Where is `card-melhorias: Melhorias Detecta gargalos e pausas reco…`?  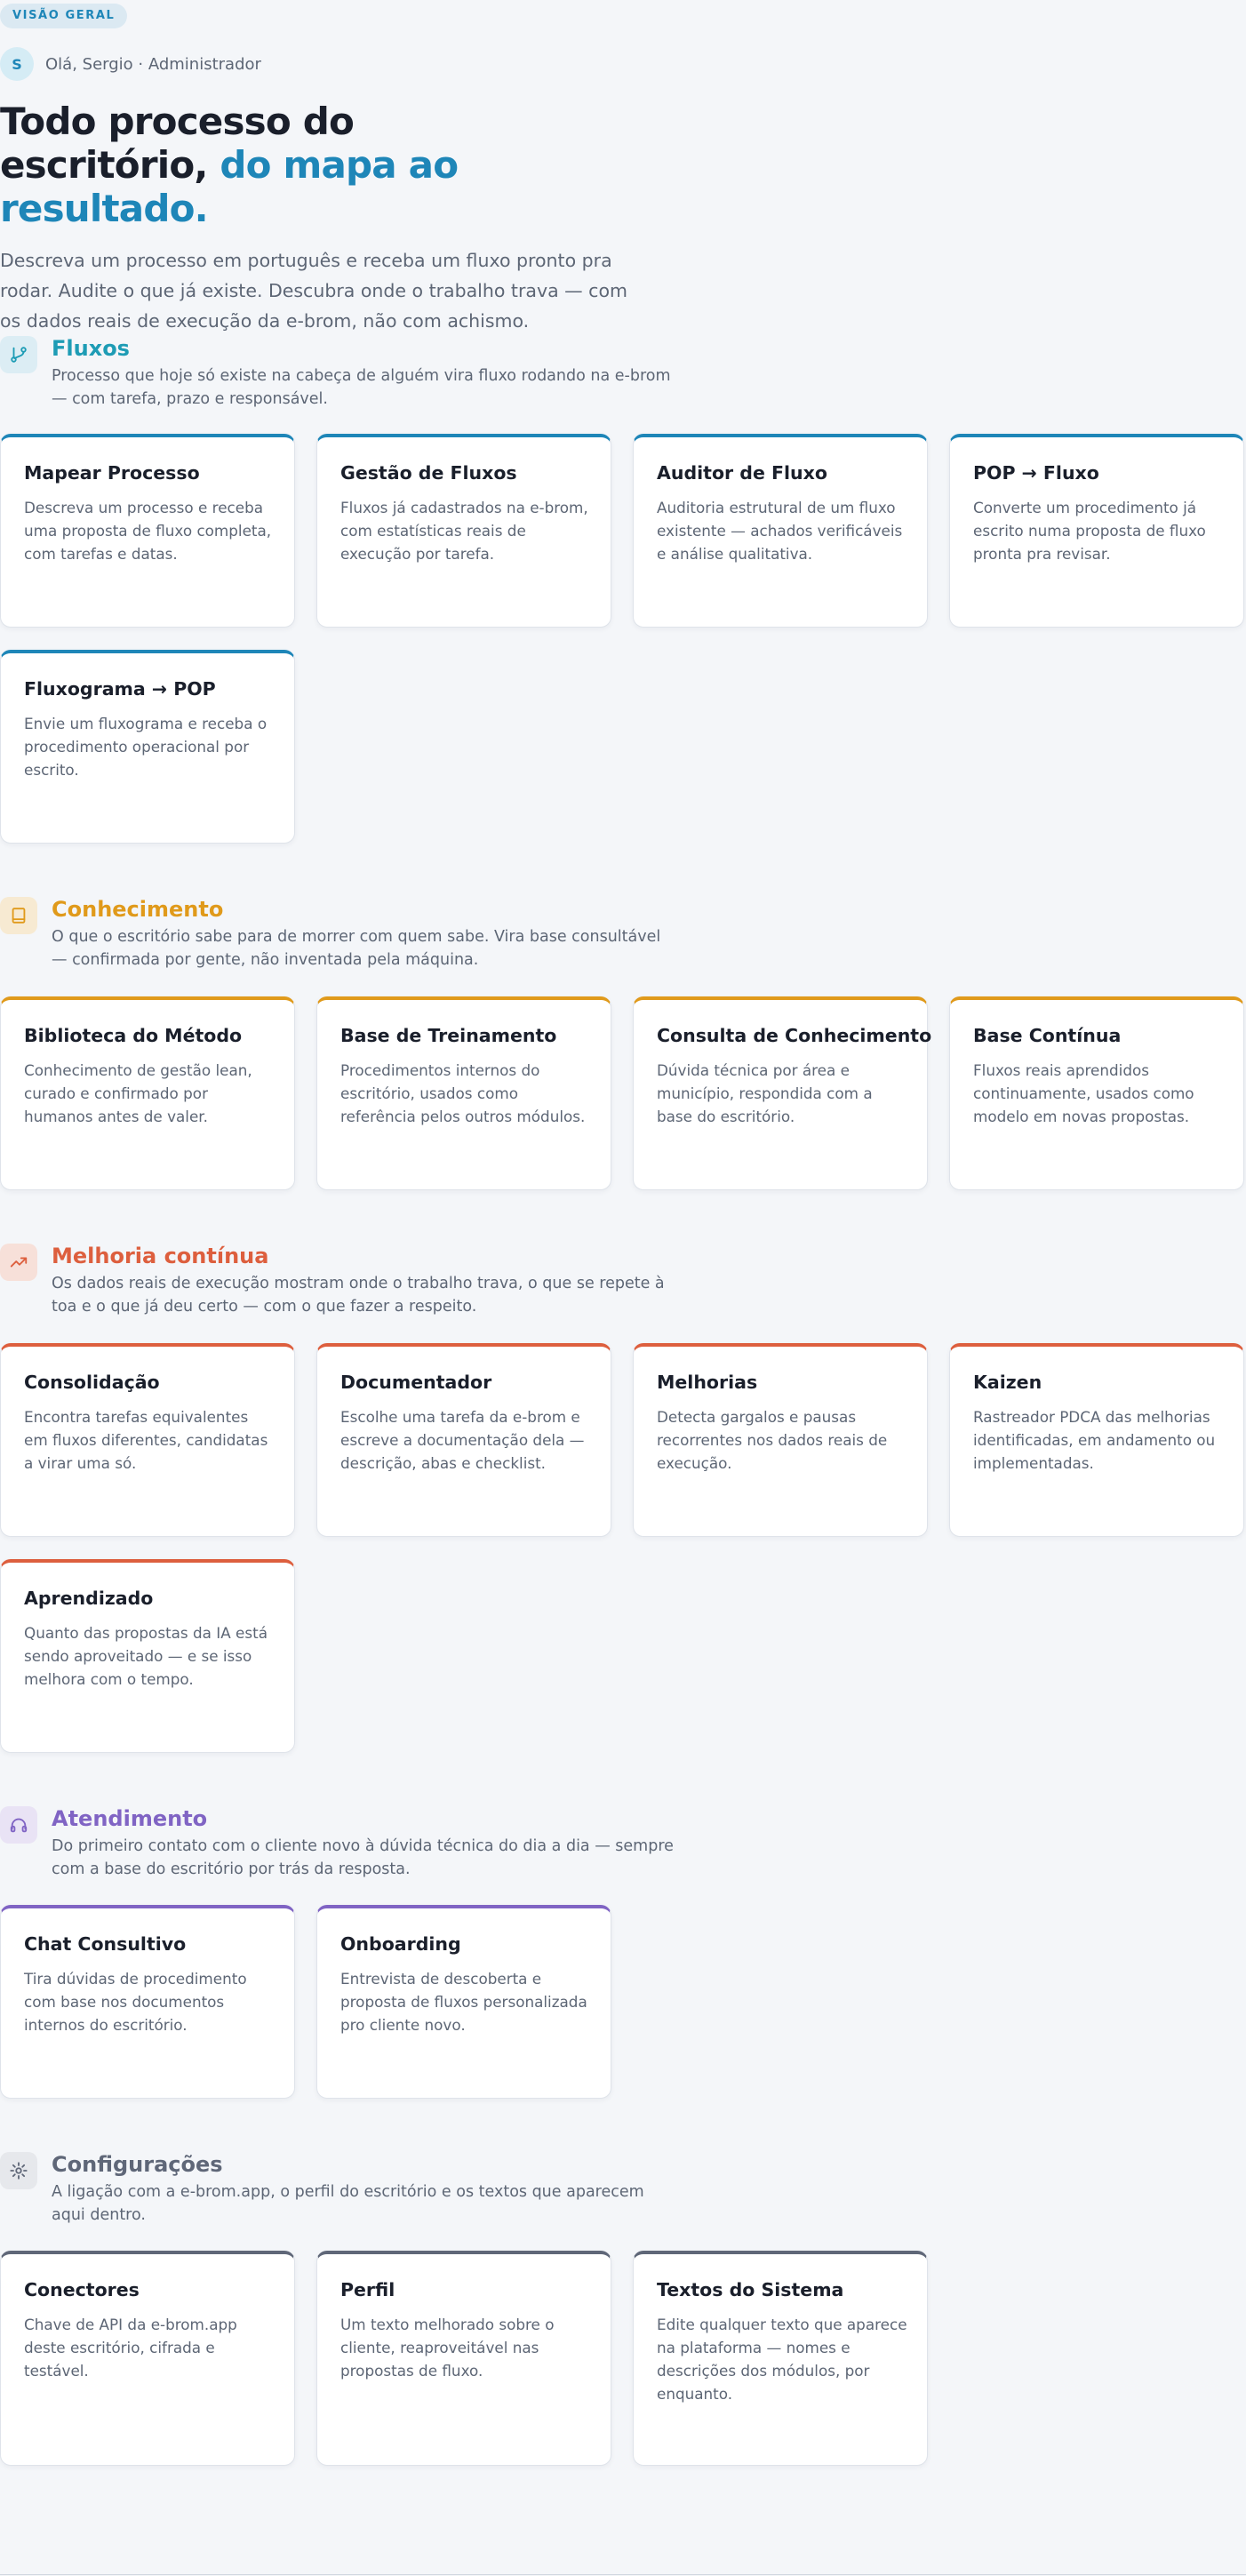 card-melhorias: Melhorias Detecta gargalos e pausas reco… is located at coordinates (780, 1440).